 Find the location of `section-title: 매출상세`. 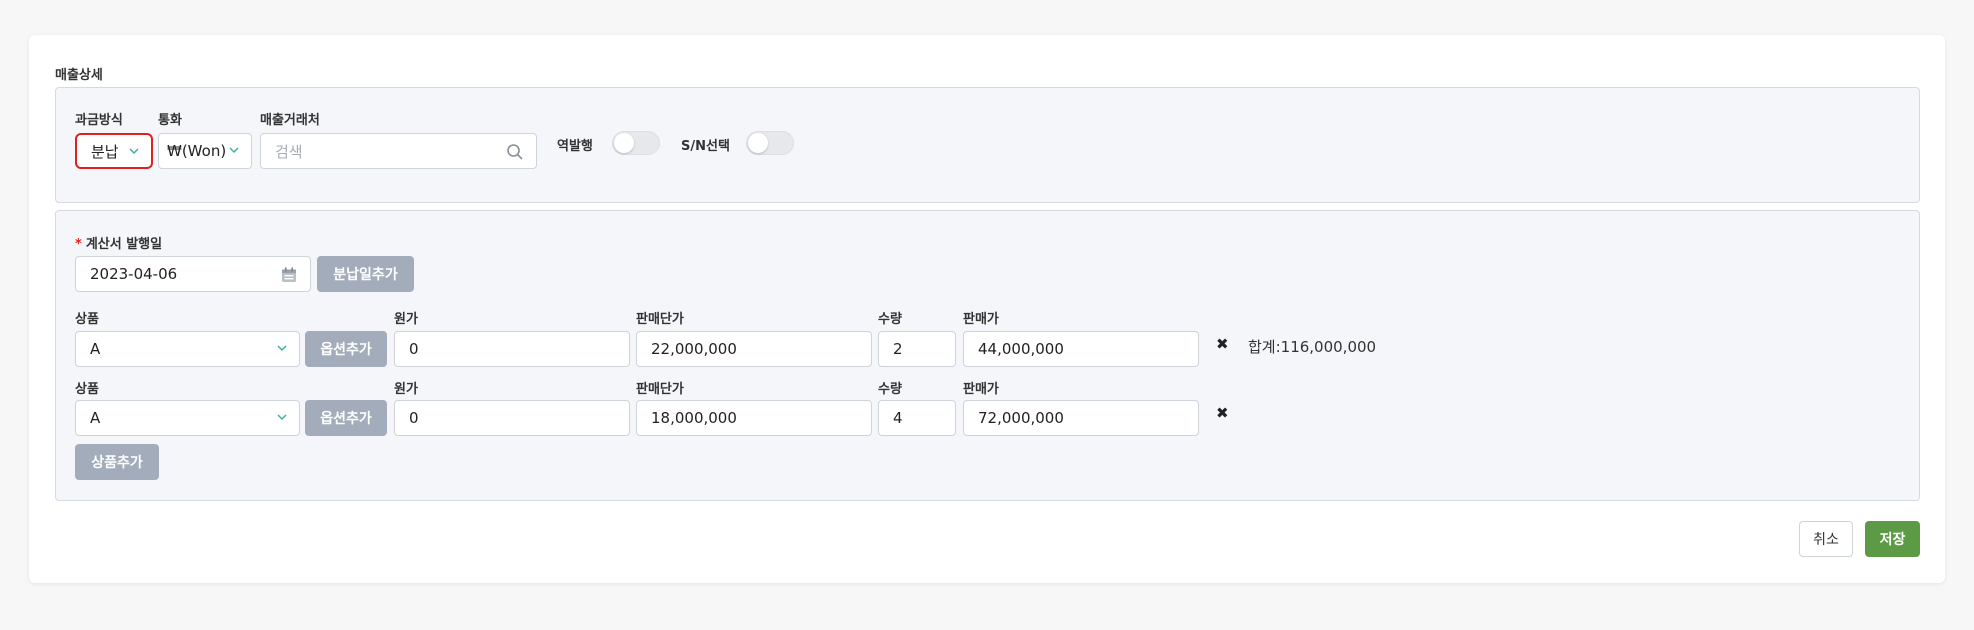

section-title: 매출상세 is located at coordinates (79, 75).